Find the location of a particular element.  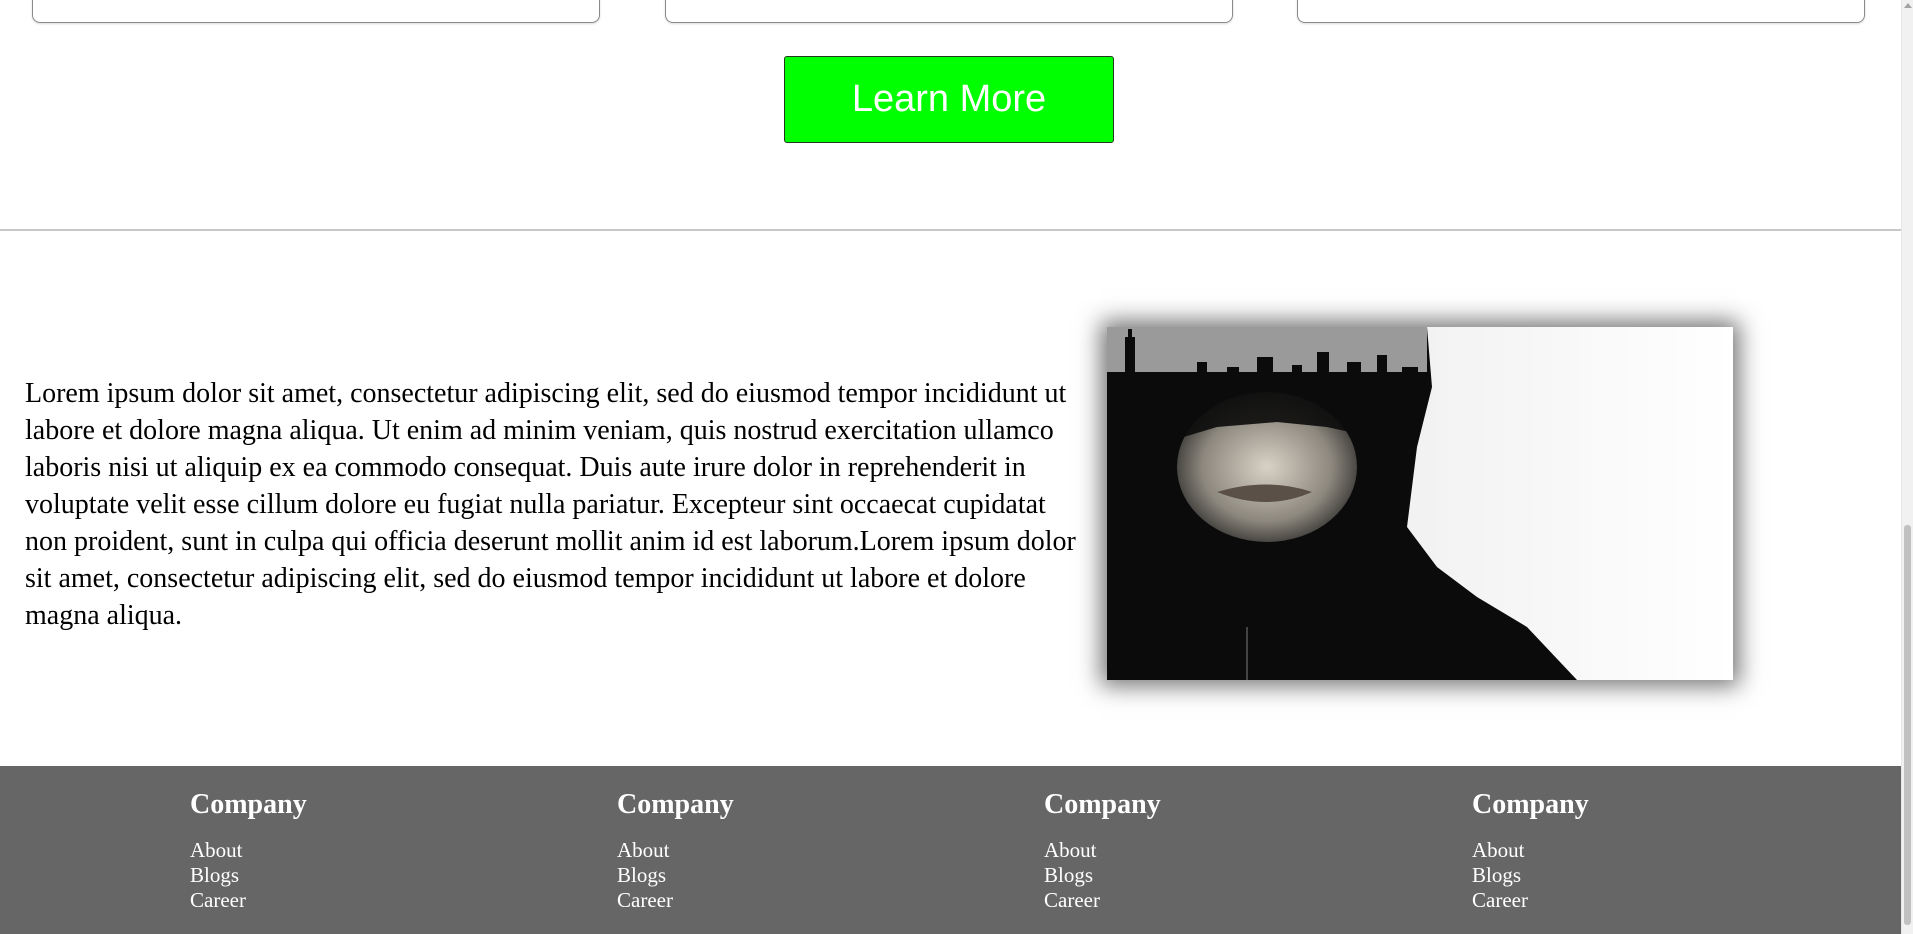

hooded-figure-city-skyline-image is located at coordinates (1420, 503).